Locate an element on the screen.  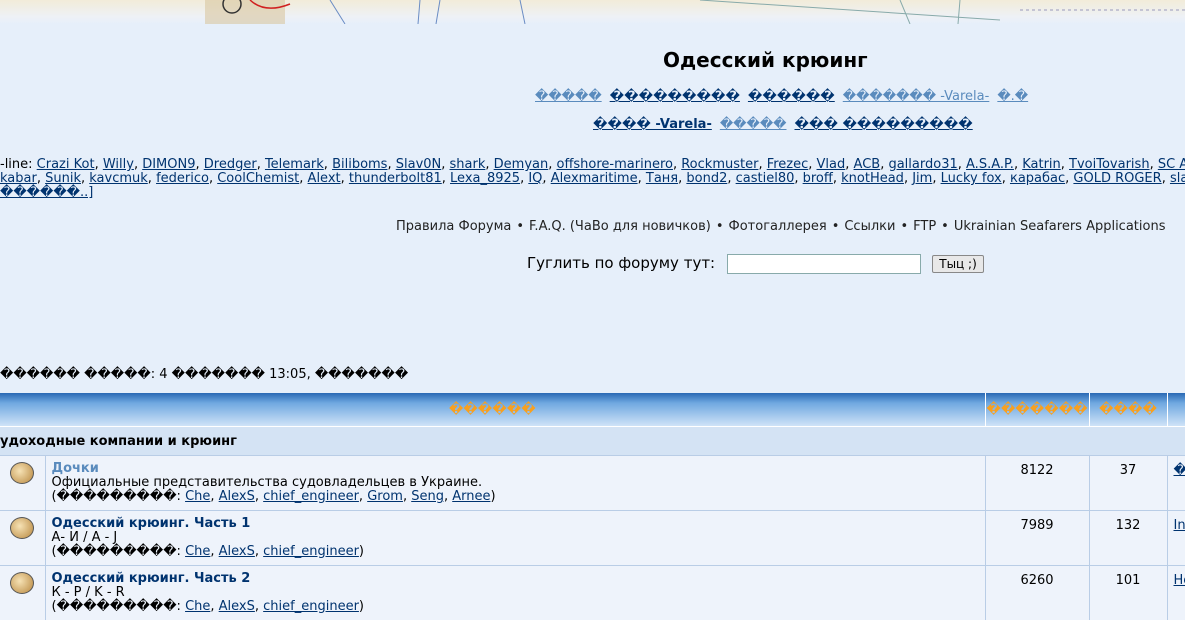
forum-nav-link: FTP is located at coordinates (924, 226).